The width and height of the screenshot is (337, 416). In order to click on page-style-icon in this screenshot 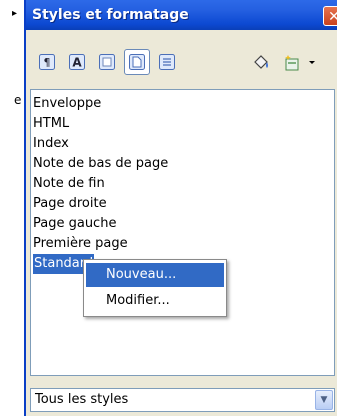, I will do `click(137, 62)`.